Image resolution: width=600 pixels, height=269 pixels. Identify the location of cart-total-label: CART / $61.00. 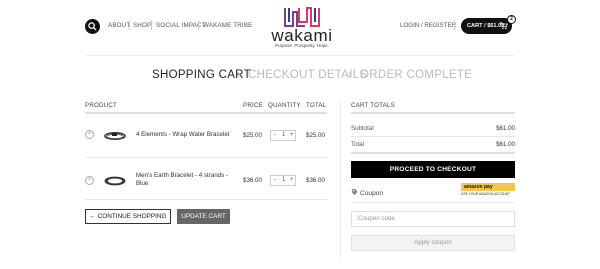
(486, 26).